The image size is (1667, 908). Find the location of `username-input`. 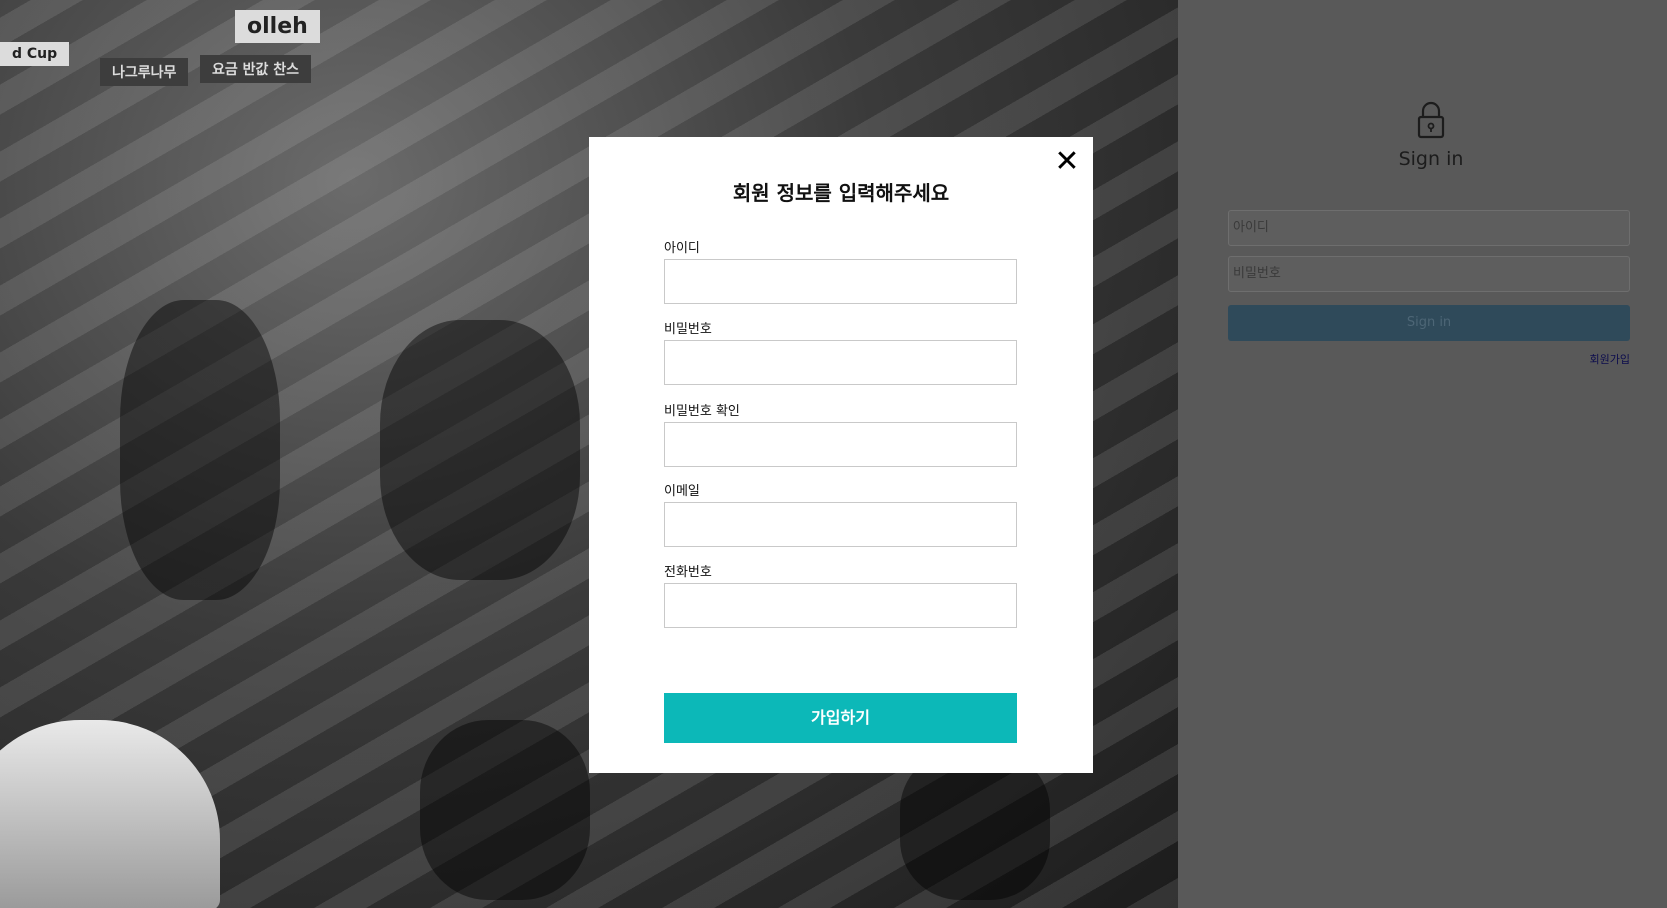

username-input is located at coordinates (840, 281).